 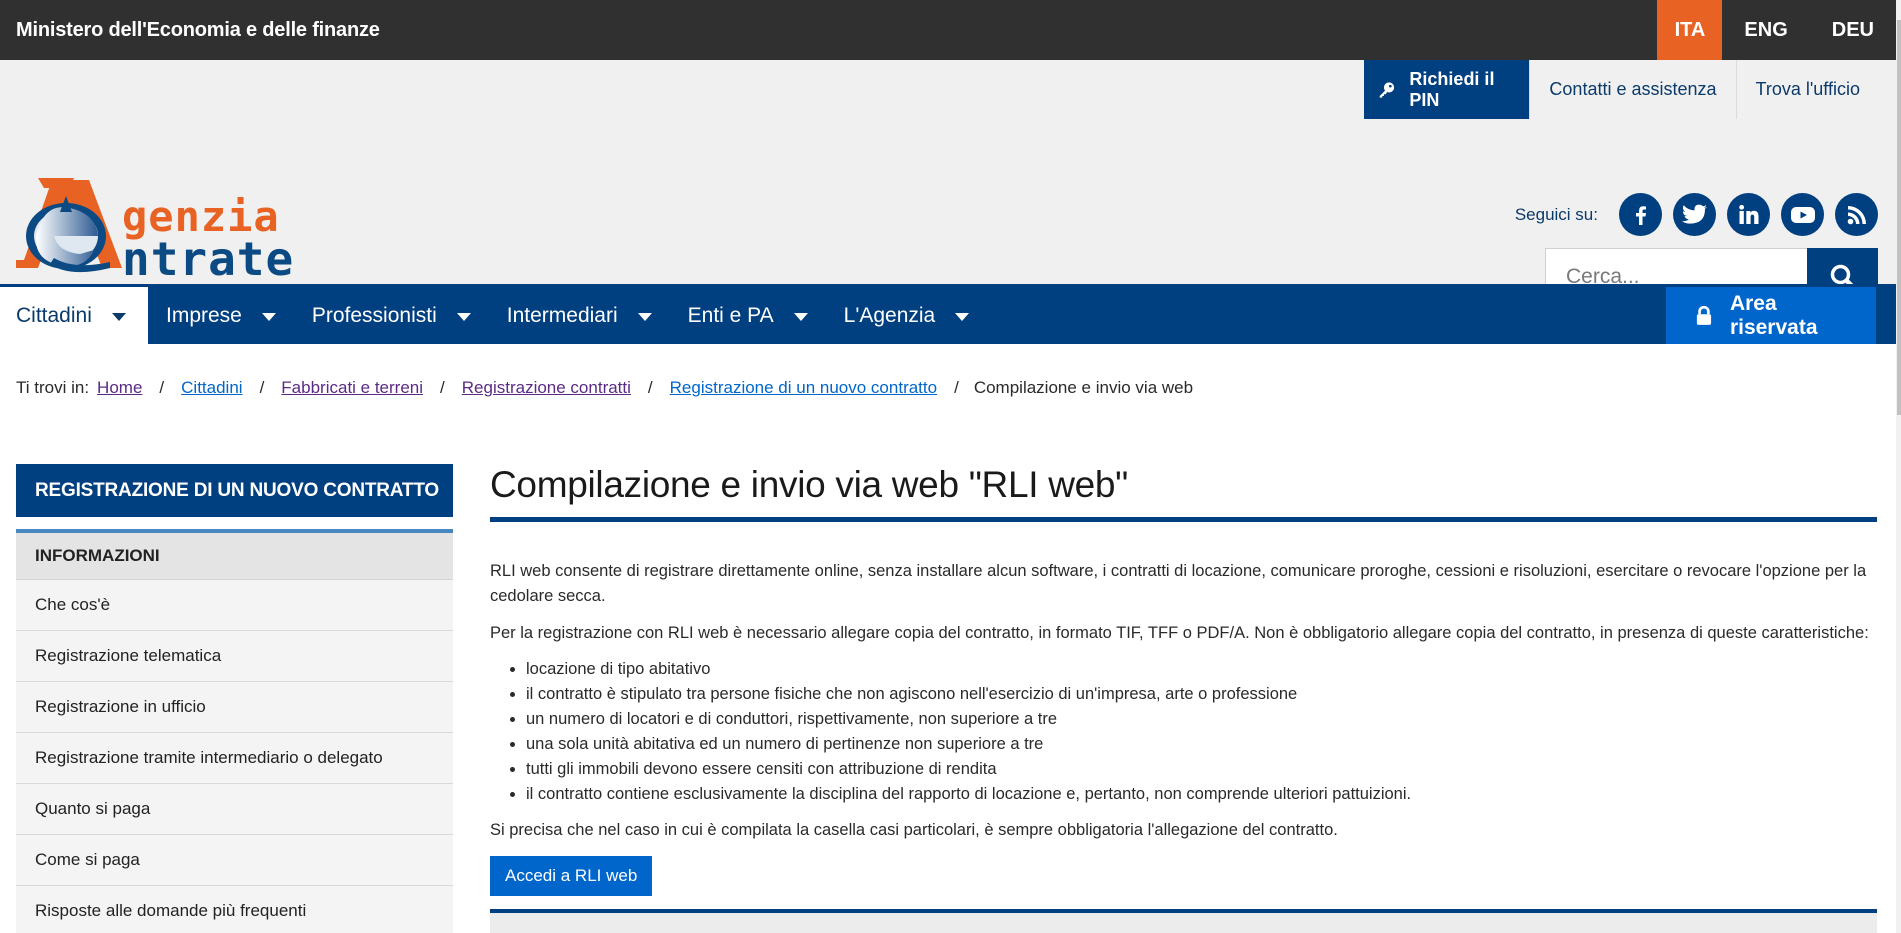 I want to click on logo-text-ntrate: ntrate, so click(x=208, y=259).